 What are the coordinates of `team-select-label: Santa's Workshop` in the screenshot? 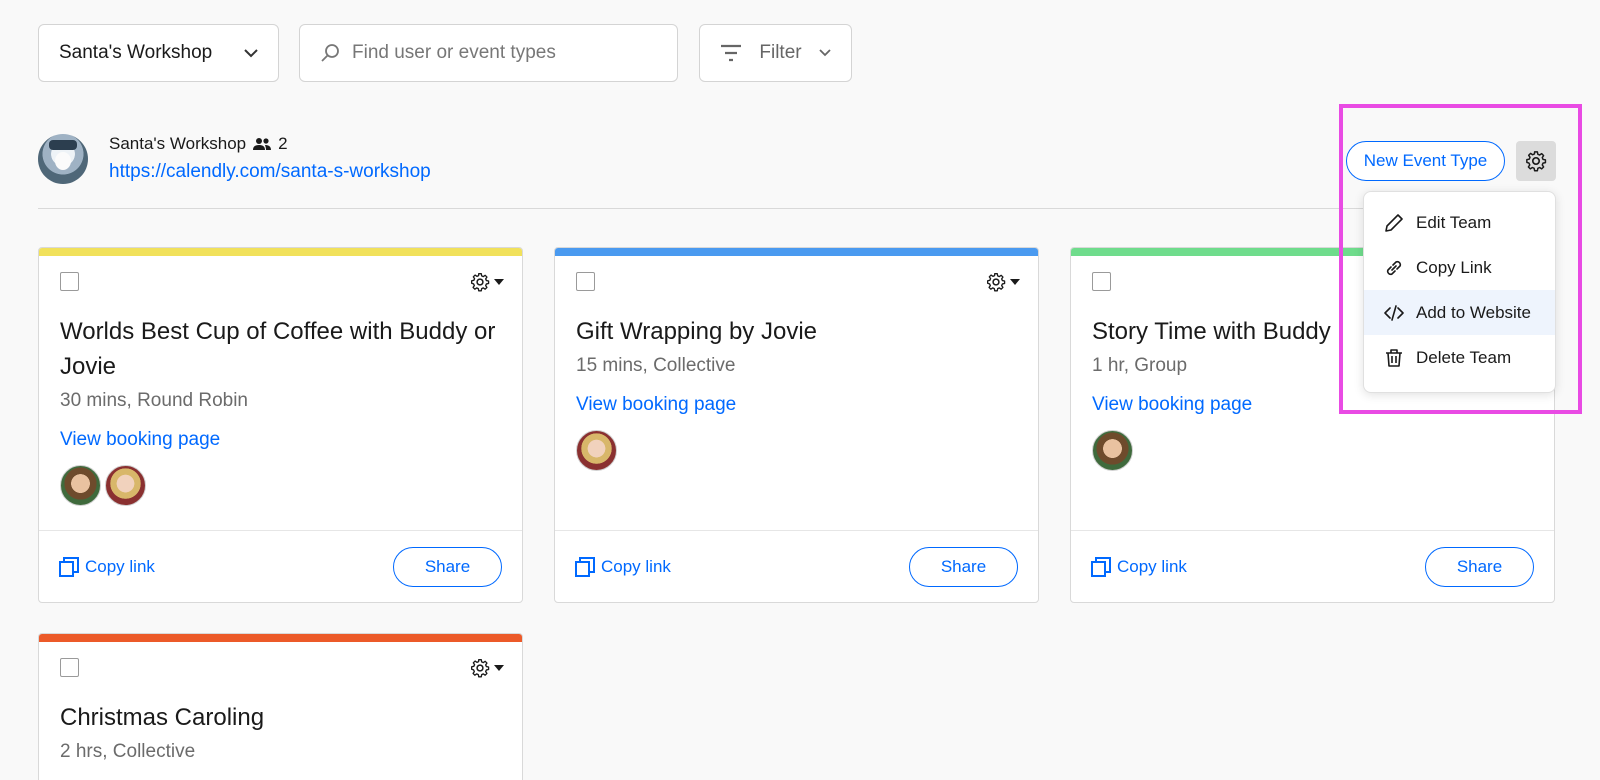 It's located at (136, 52).